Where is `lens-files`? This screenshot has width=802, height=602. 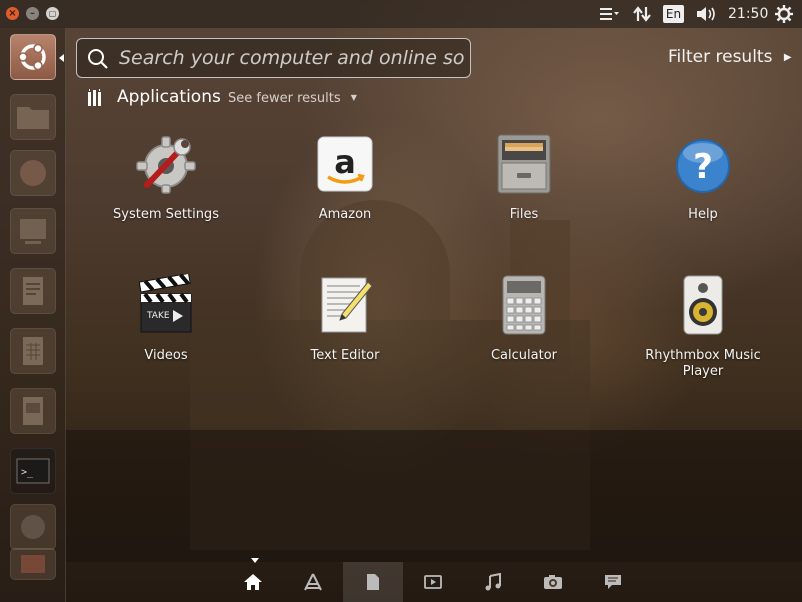 lens-files is located at coordinates (373, 582).